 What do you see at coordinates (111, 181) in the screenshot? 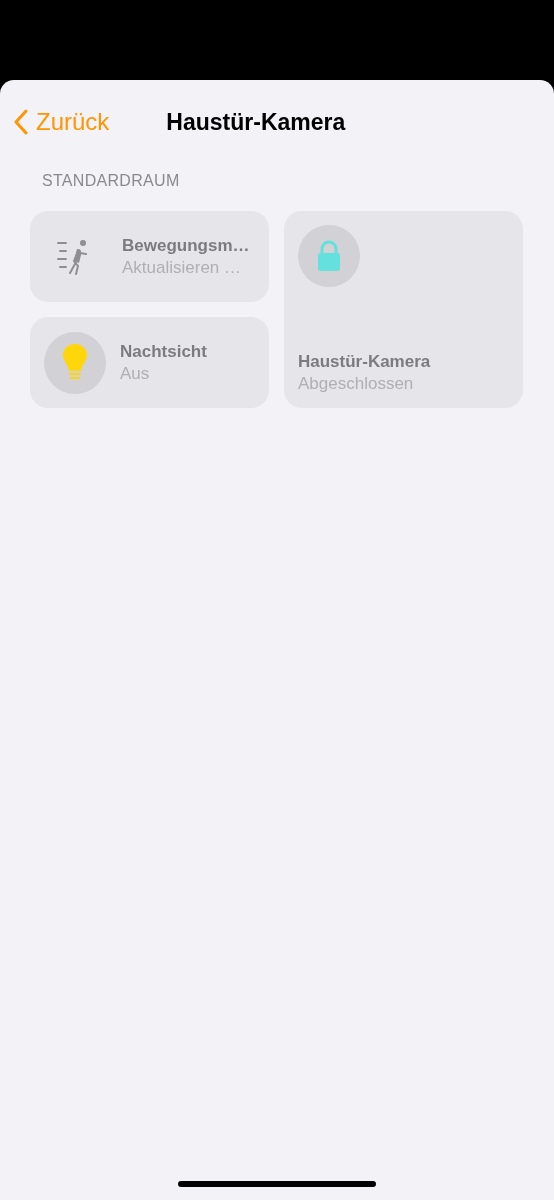
I see `section-header: STANDARDRAUM` at bounding box center [111, 181].